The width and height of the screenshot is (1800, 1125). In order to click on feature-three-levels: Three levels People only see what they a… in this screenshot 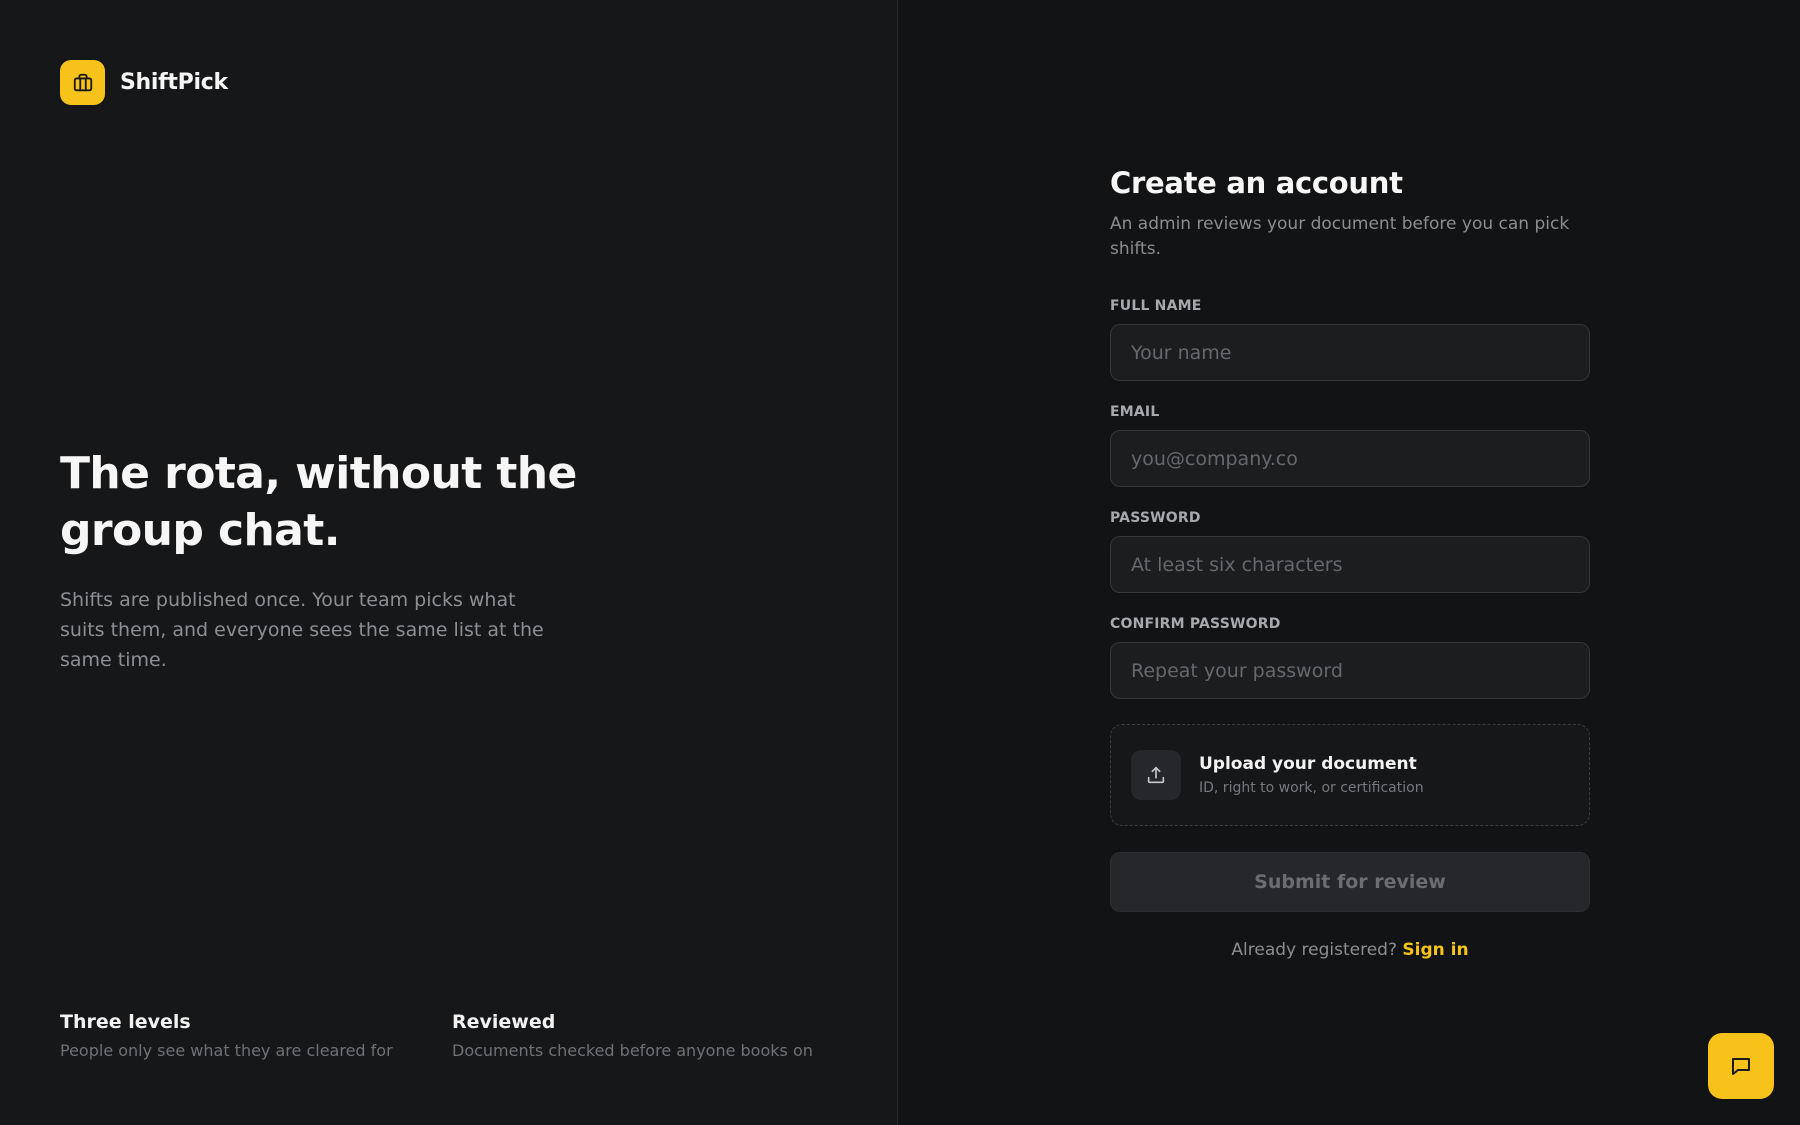, I will do `click(226, 1035)`.